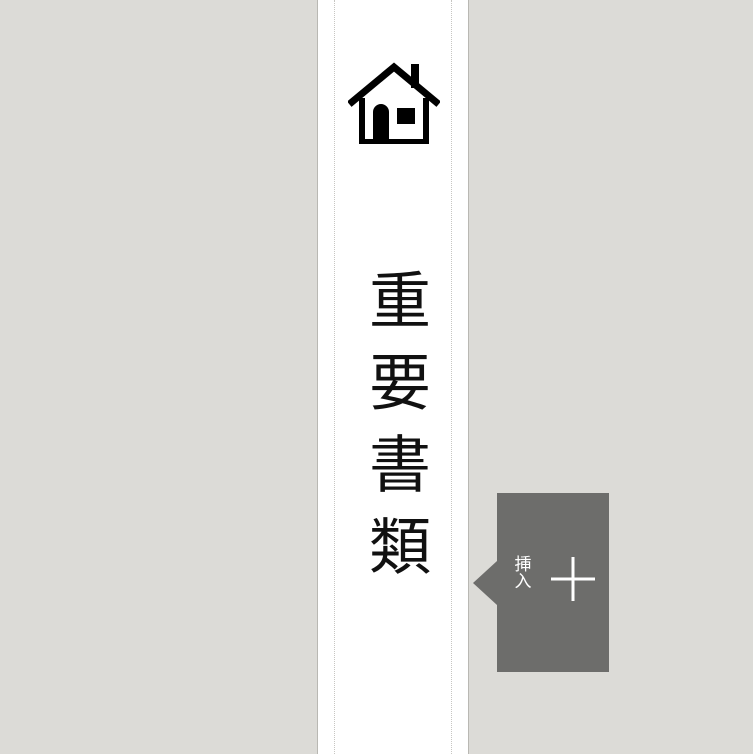  I want to click on label-title: 重要書類, so click(394, 432).